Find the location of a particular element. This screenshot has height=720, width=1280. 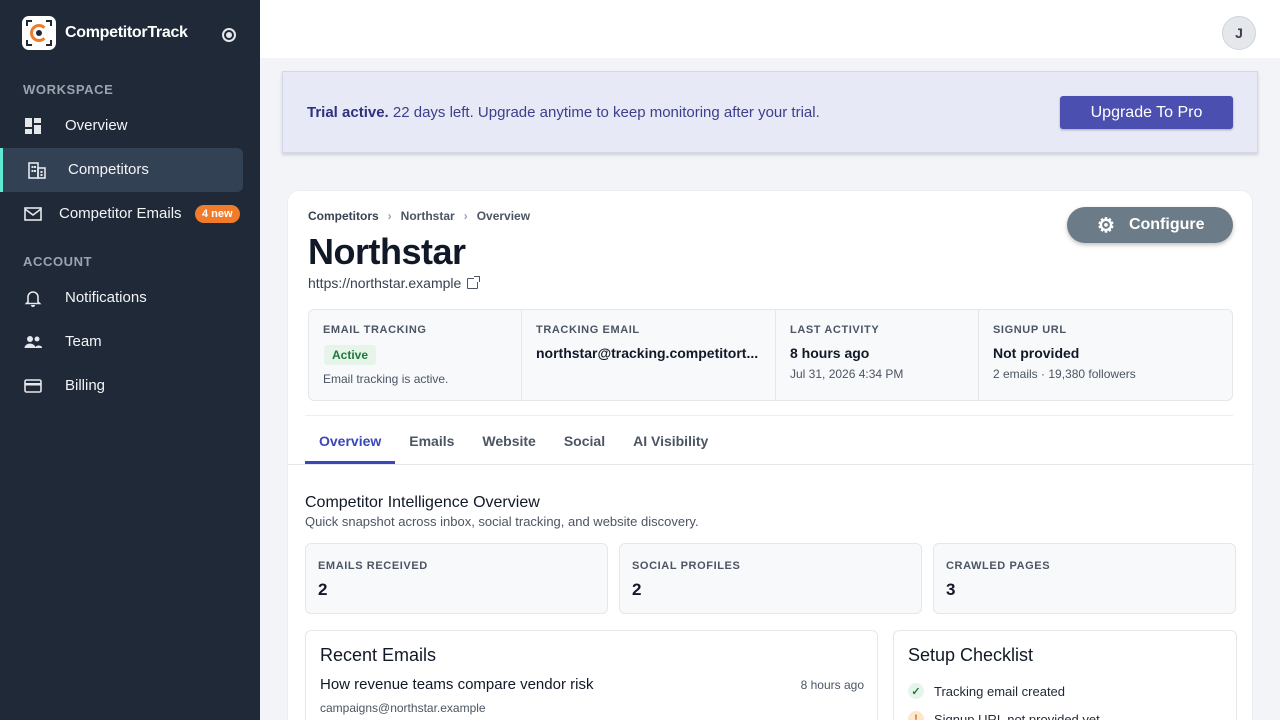

warning-icon: ! is located at coordinates (916, 715).